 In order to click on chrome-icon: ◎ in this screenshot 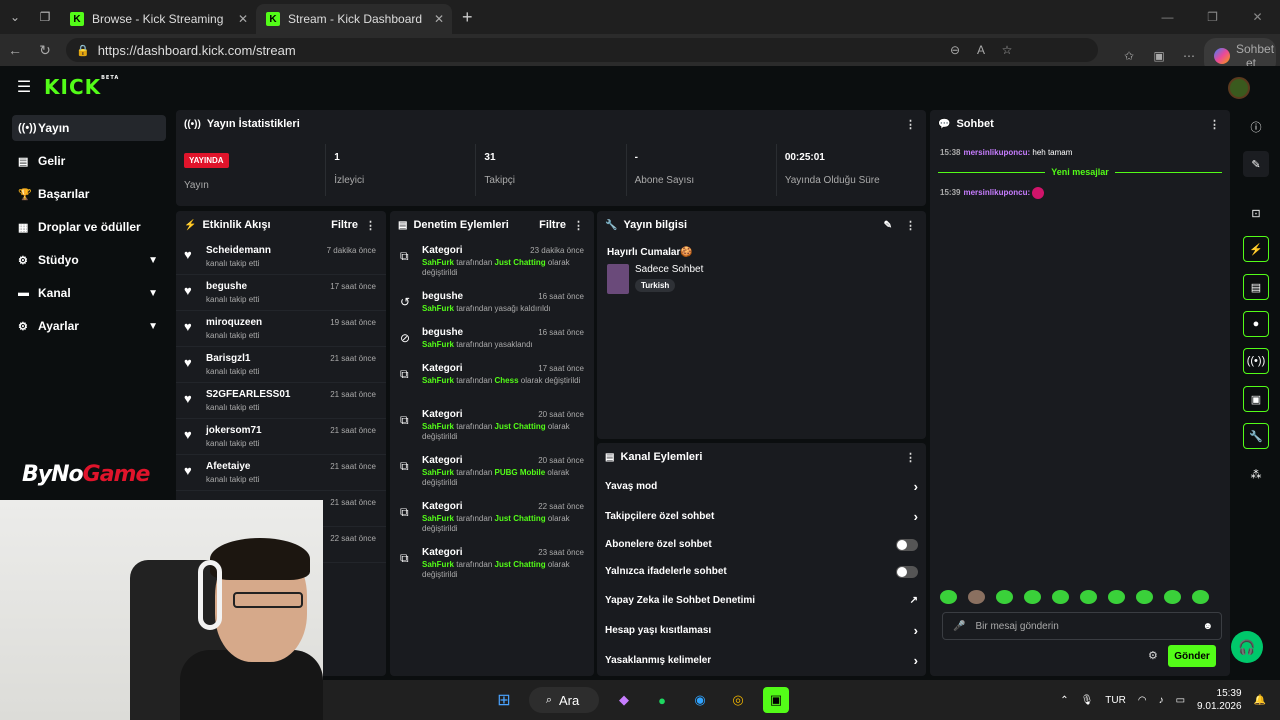, I will do `click(738, 700)`.